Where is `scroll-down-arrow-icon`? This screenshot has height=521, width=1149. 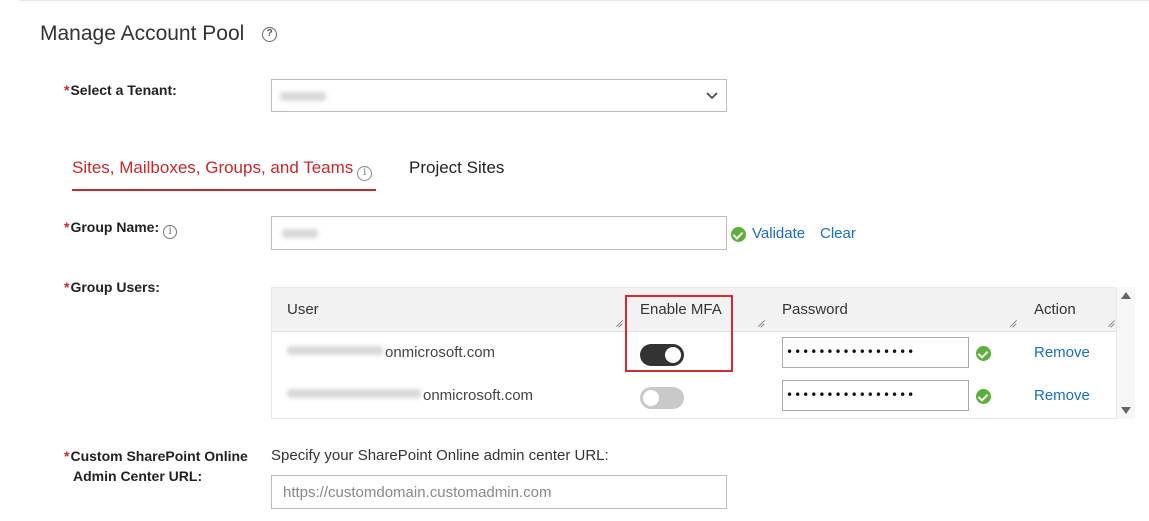 scroll-down-arrow-icon is located at coordinates (1126, 410).